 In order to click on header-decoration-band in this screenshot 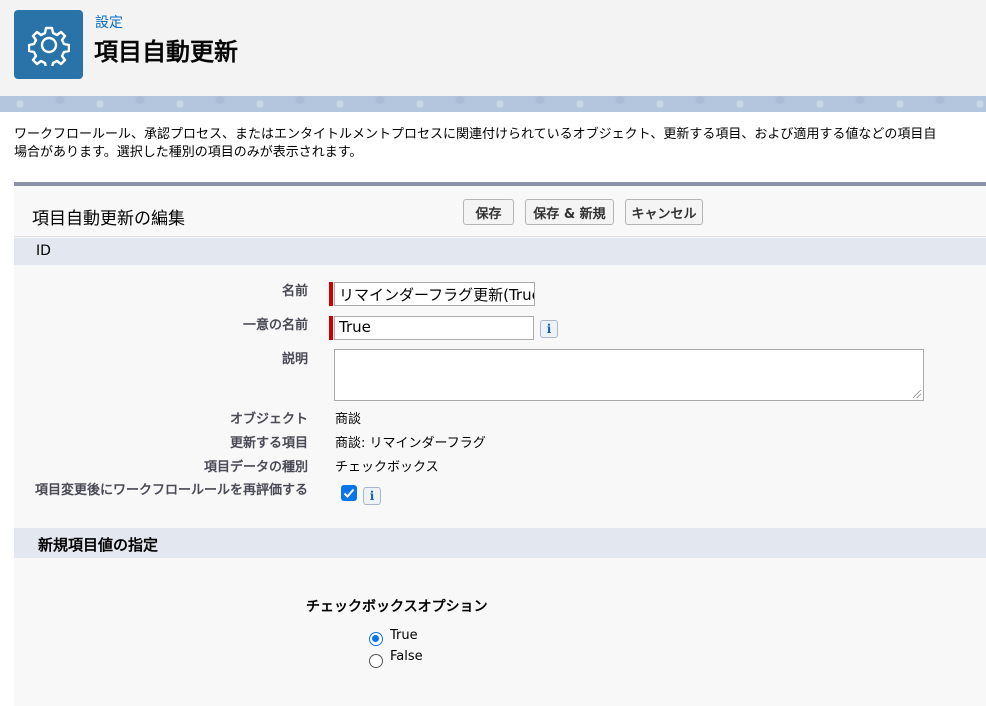, I will do `click(493, 104)`.